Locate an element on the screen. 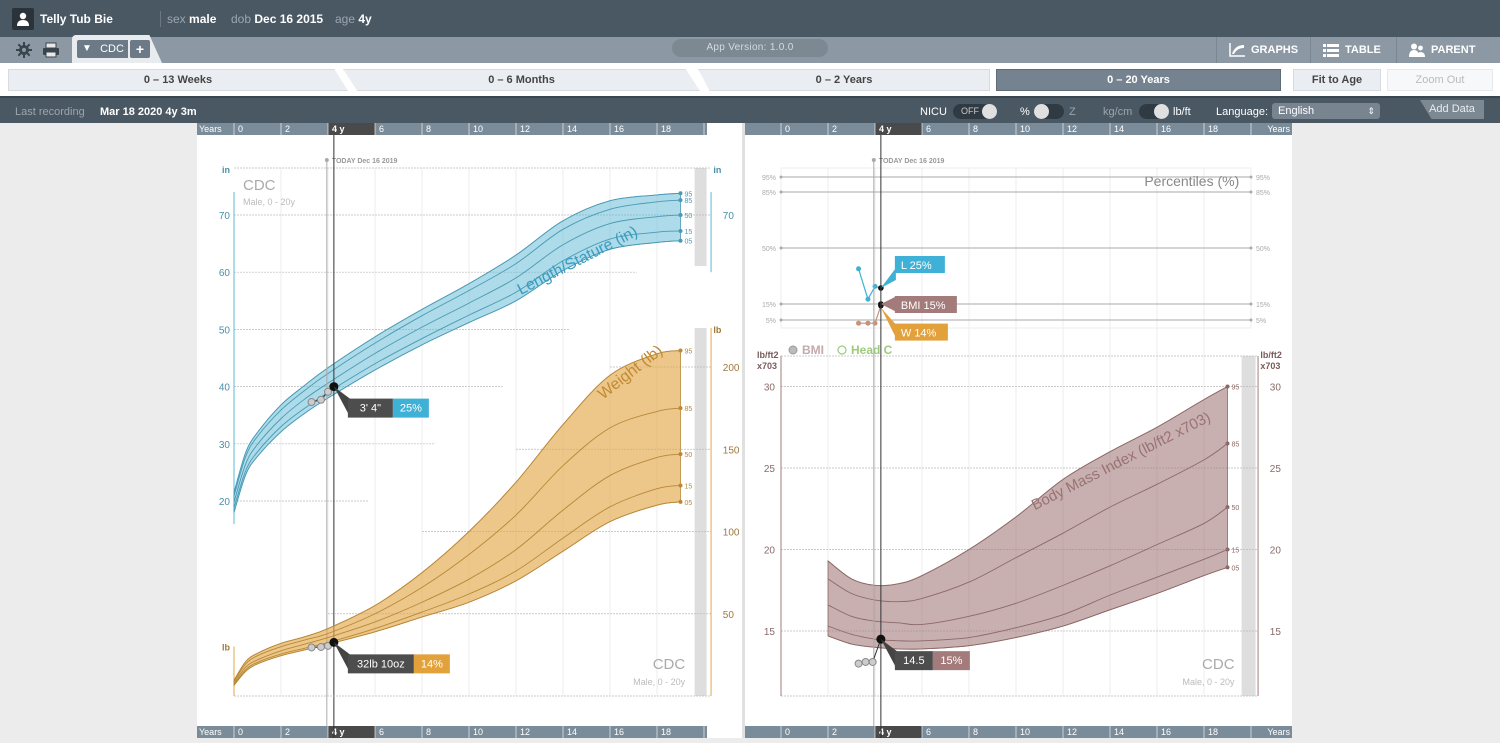 The width and height of the screenshot is (1500, 743). range-0-13-weeks: 0 – 13 Weeks is located at coordinates (178, 80).